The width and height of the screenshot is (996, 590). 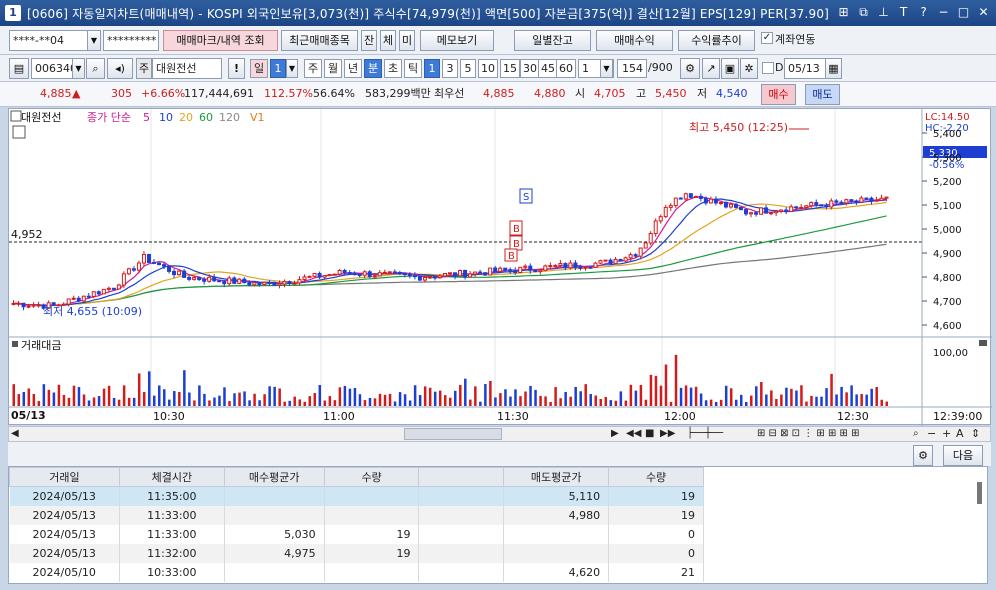 I want to click on chart-menu-icon, so click(x=16, y=116).